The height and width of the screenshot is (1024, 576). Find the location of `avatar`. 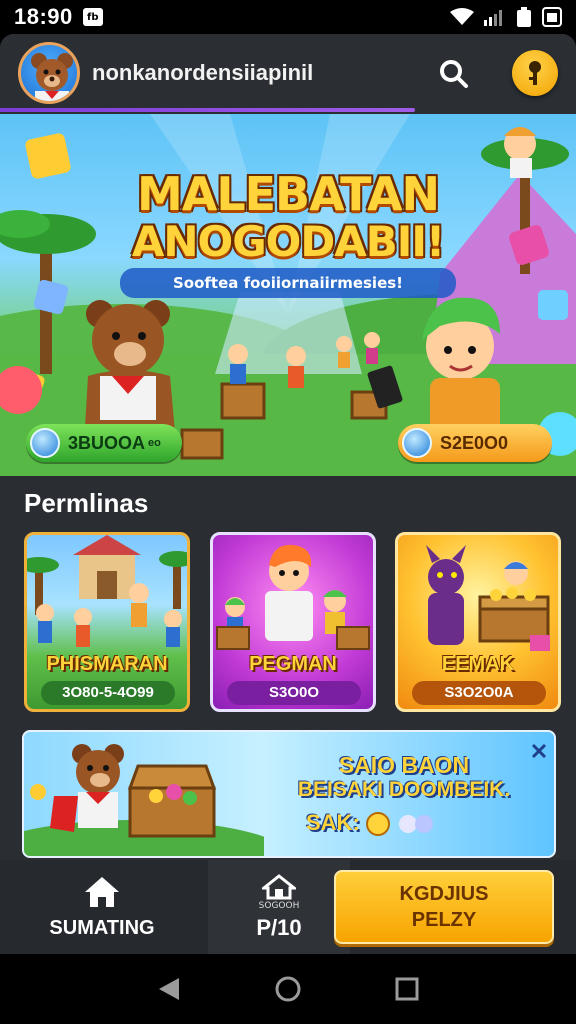

avatar is located at coordinates (49, 73).